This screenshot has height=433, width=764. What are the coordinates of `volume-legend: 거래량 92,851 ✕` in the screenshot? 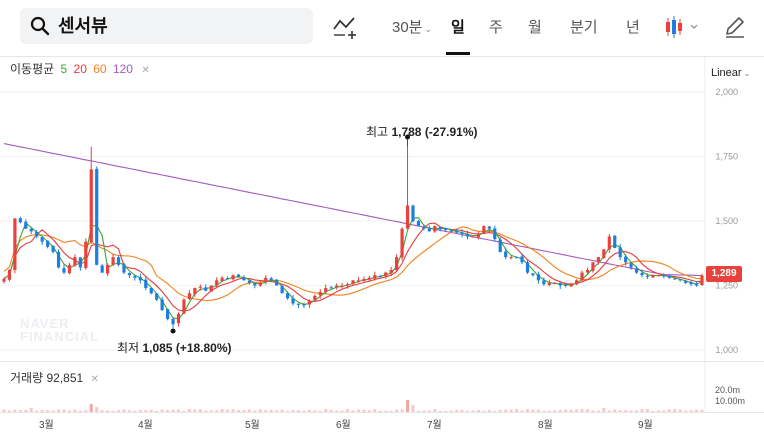 It's located at (54, 377).